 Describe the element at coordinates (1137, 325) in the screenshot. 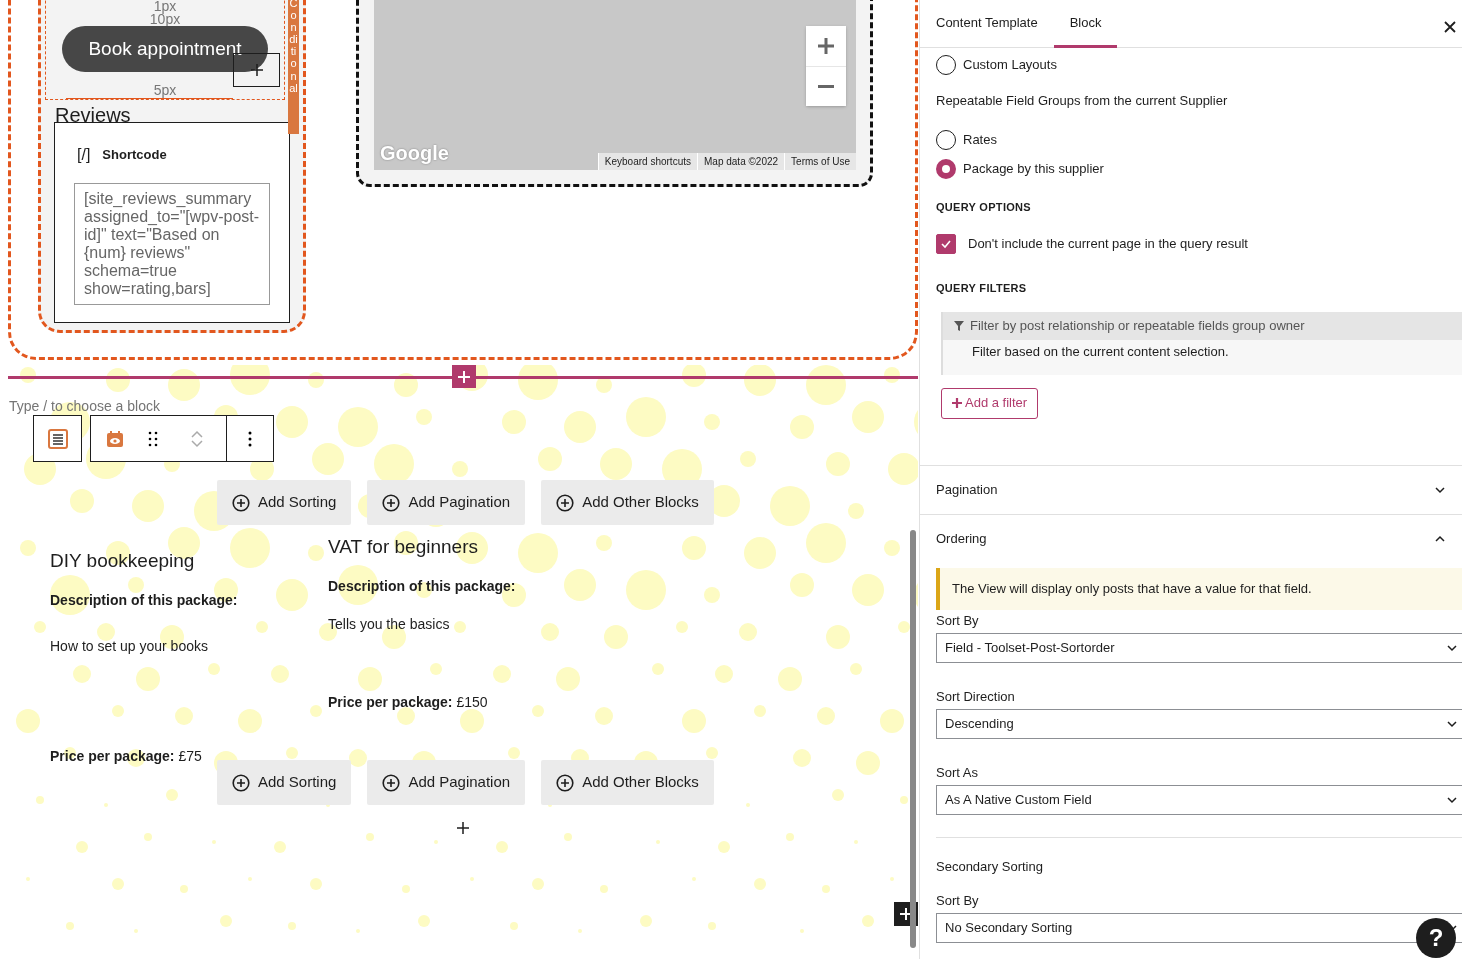

I see `filter-title: Filter by post relationship or repeatable fields group owner` at that location.